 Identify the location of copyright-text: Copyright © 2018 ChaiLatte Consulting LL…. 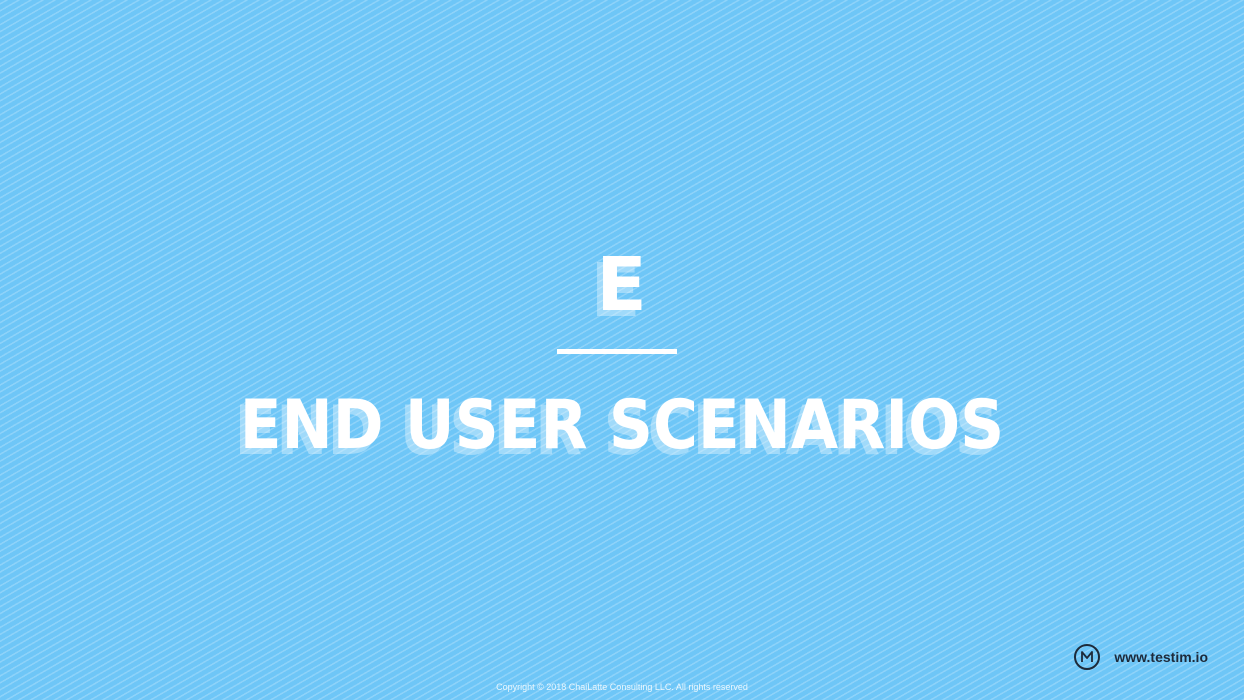
(622, 687).